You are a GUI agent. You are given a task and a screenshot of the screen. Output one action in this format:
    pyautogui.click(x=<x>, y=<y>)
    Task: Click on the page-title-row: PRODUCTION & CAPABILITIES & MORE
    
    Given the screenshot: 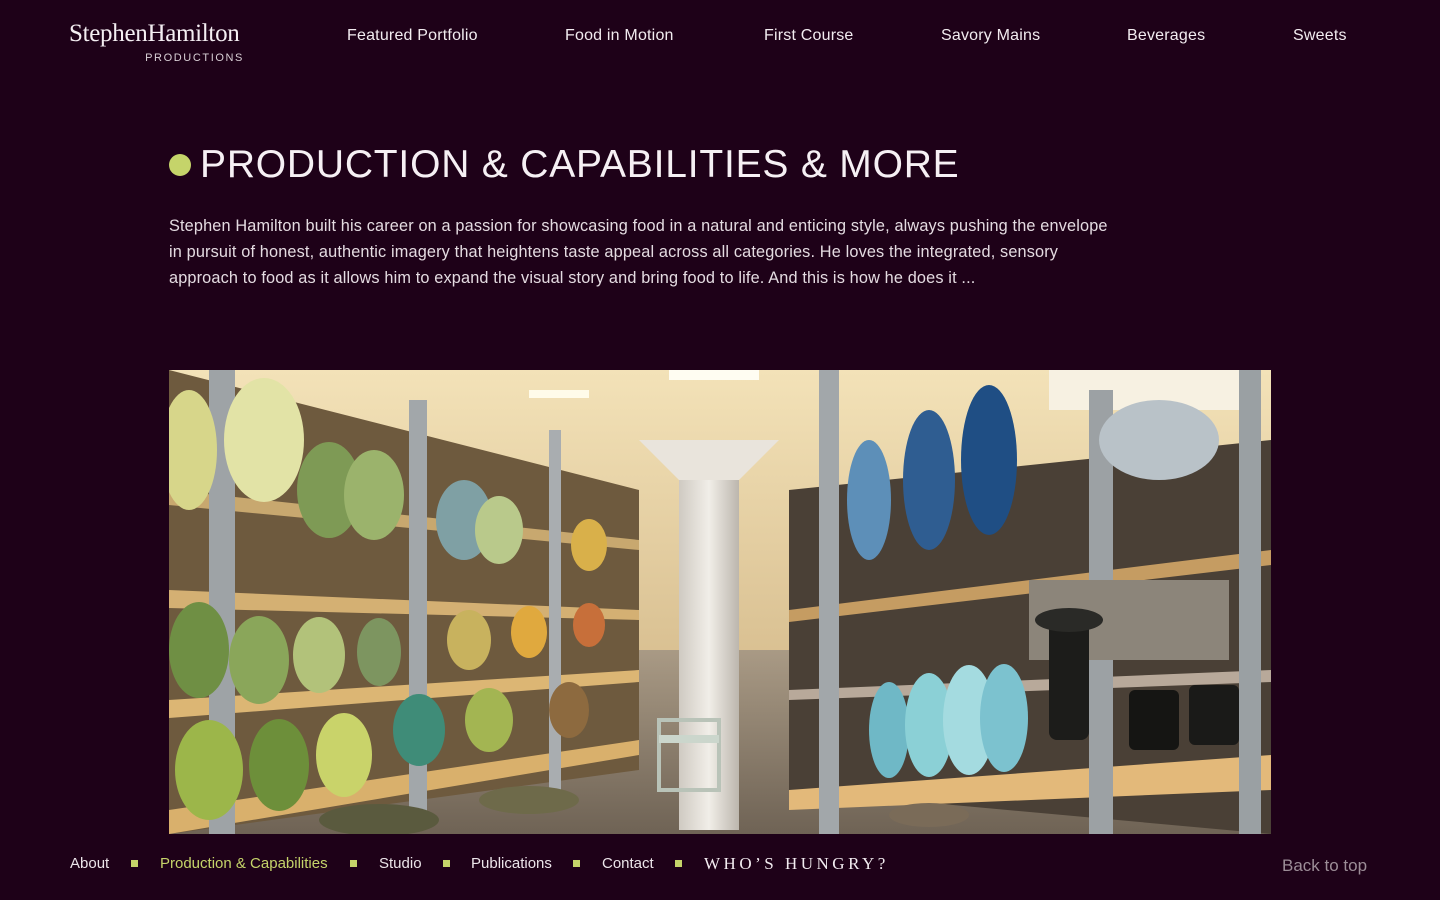 What is the action you would take?
    pyautogui.click(x=564, y=165)
    